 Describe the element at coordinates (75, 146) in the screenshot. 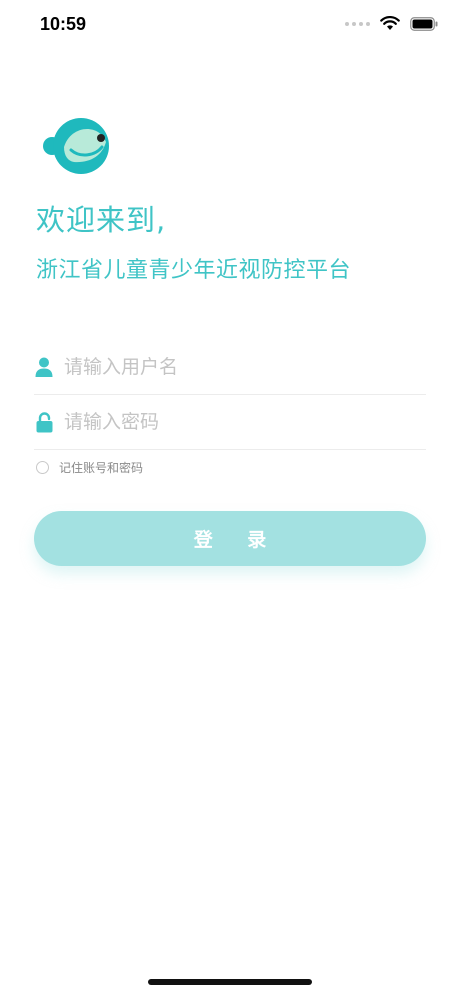

I see `app-logo` at that location.